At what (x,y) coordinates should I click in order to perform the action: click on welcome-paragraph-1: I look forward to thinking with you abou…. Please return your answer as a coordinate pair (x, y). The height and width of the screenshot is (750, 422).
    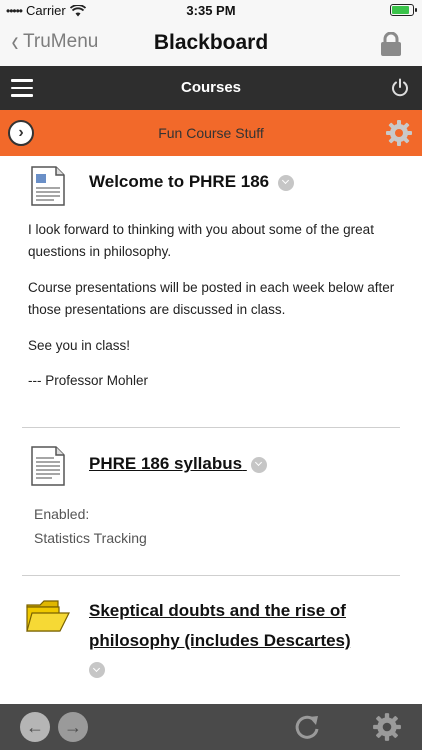
    Looking at the image, I should click on (201, 240).